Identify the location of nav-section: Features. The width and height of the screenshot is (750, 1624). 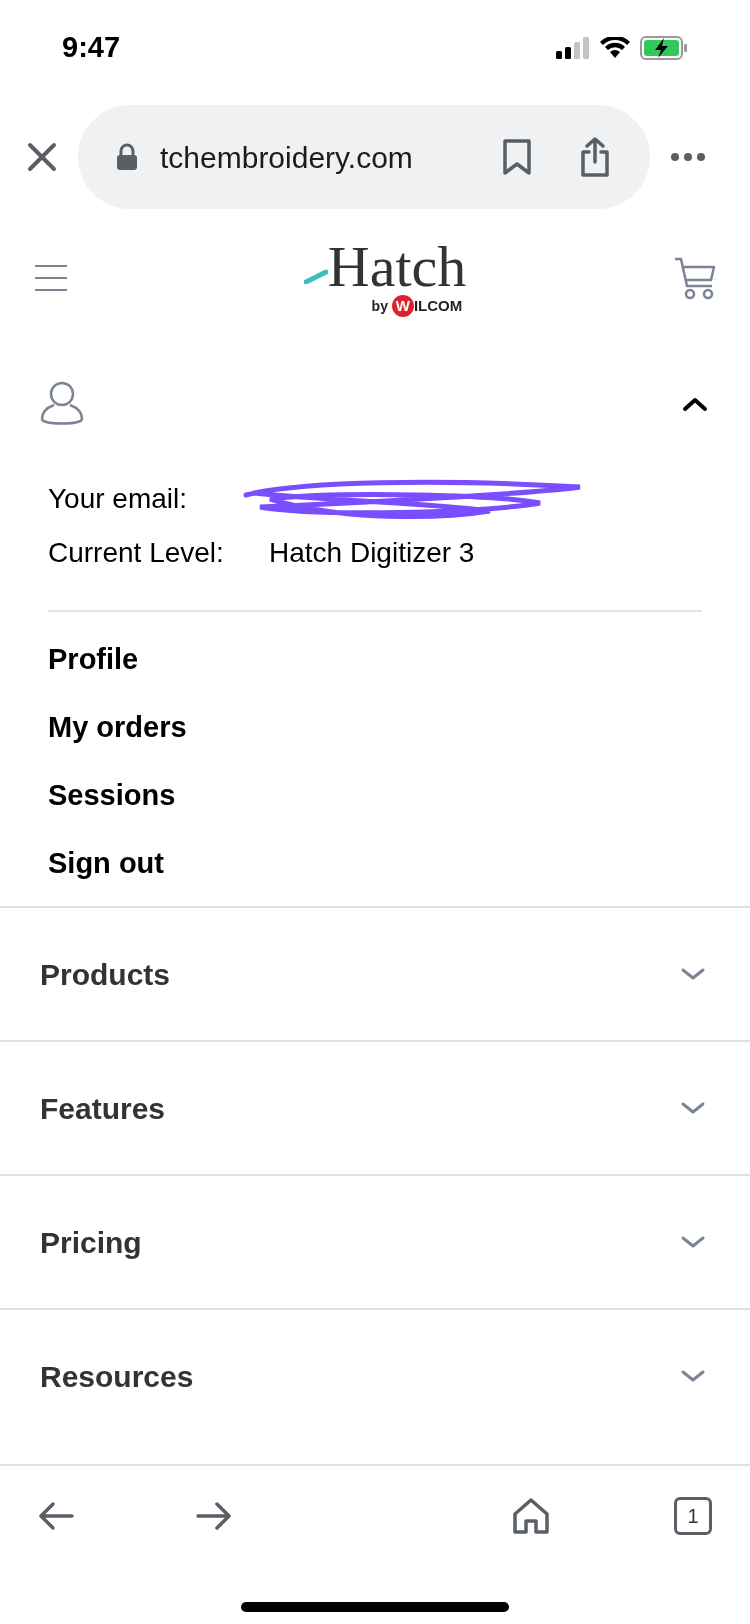
(375, 1108).